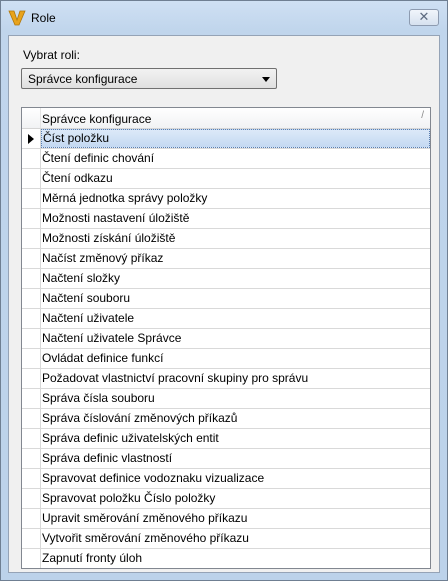 This screenshot has height=581, width=448. What do you see at coordinates (149, 78) in the screenshot?
I see `role-dropdown: Správce konfigurace` at bounding box center [149, 78].